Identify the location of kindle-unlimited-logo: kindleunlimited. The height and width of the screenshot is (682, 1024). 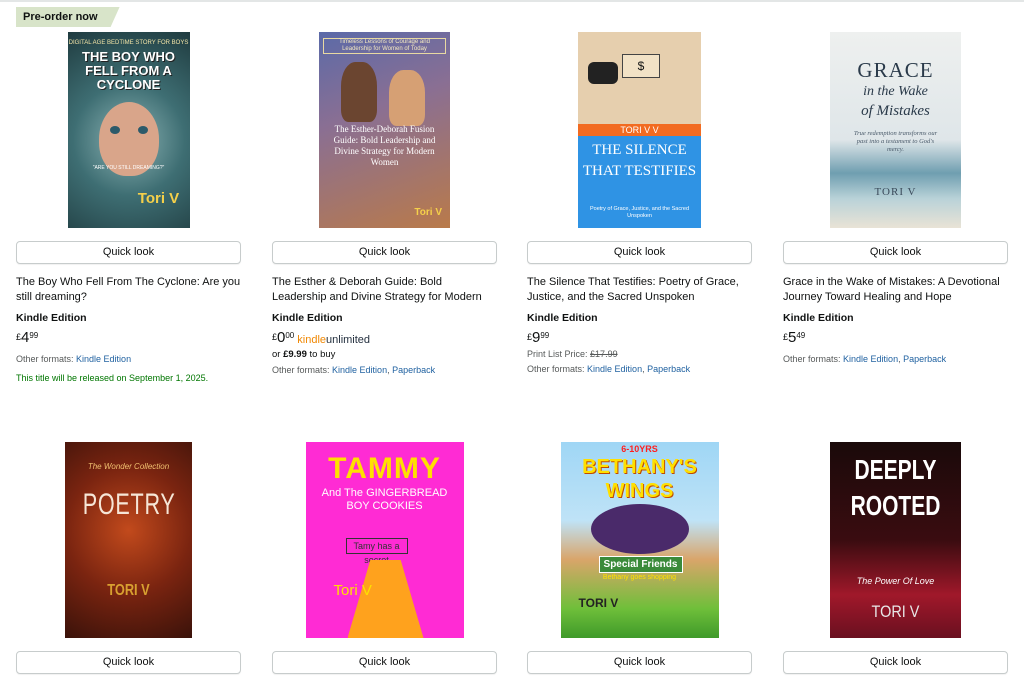
(334, 340).